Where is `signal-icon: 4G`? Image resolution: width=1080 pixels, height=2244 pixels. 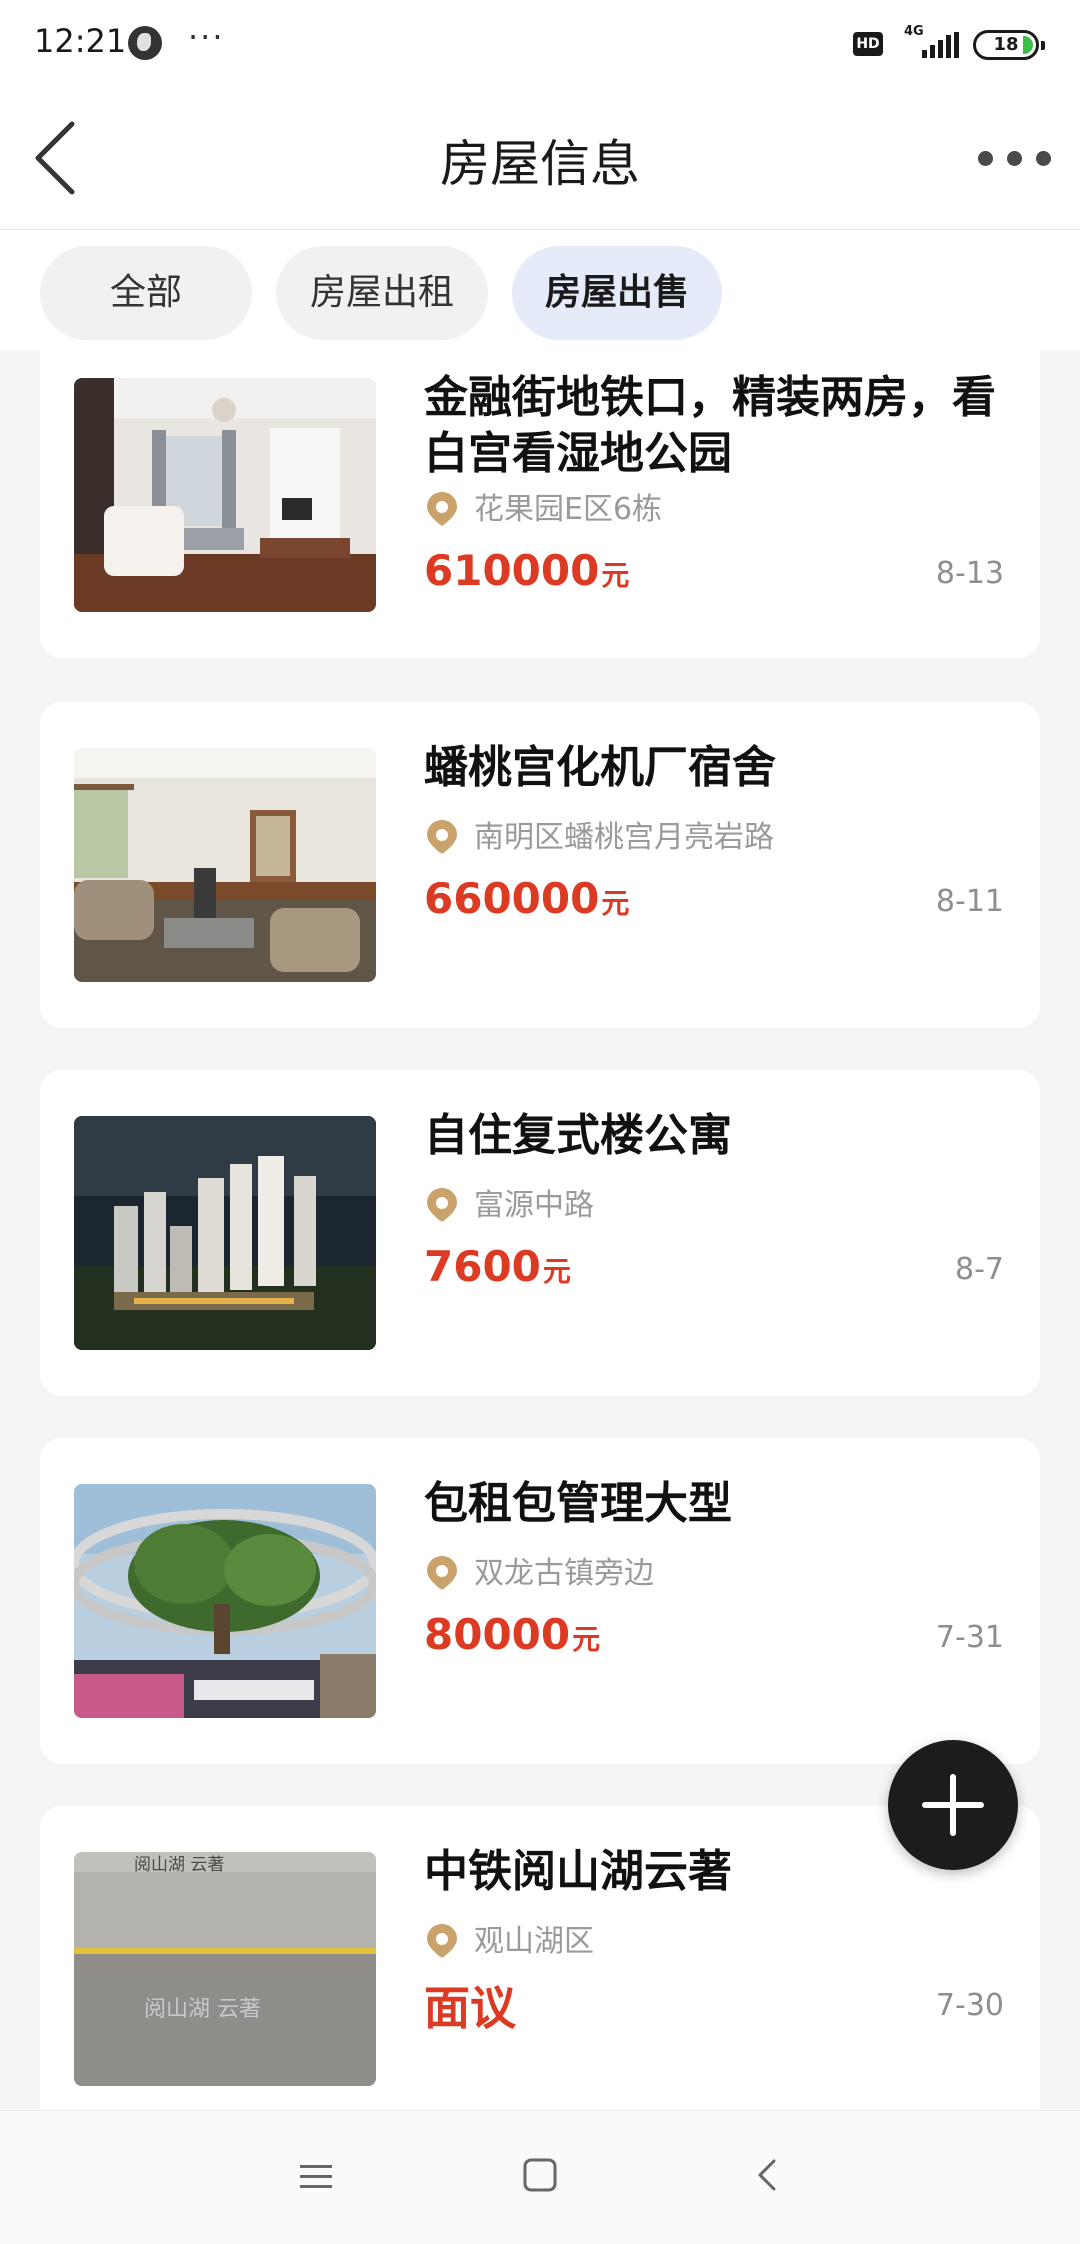 signal-icon: 4G is located at coordinates (930, 42).